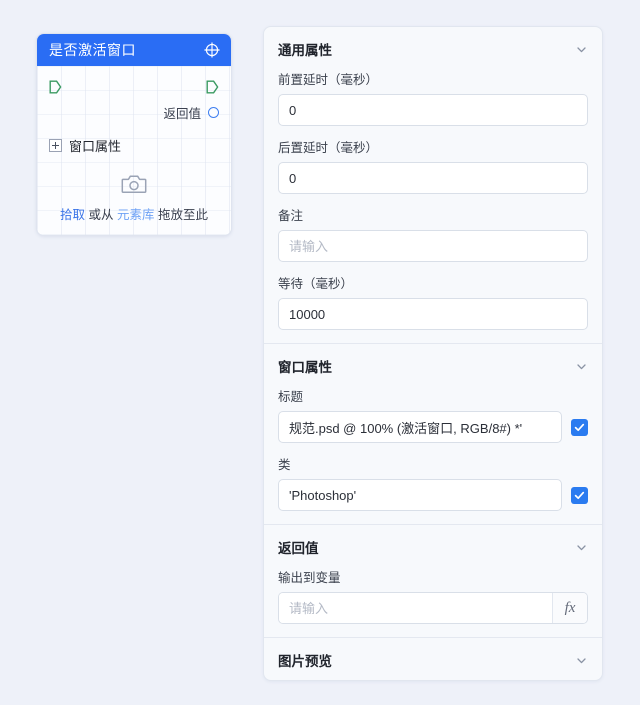 The height and width of the screenshot is (705, 640). Describe the element at coordinates (328, 80) in the screenshot. I see `field-label: 前置延时（毫秒）` at that location.